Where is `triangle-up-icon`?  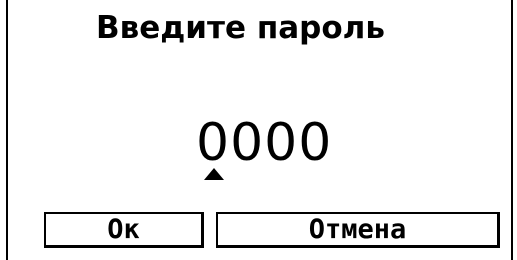
triangle-up-icon is located at coordinates (214, 174).